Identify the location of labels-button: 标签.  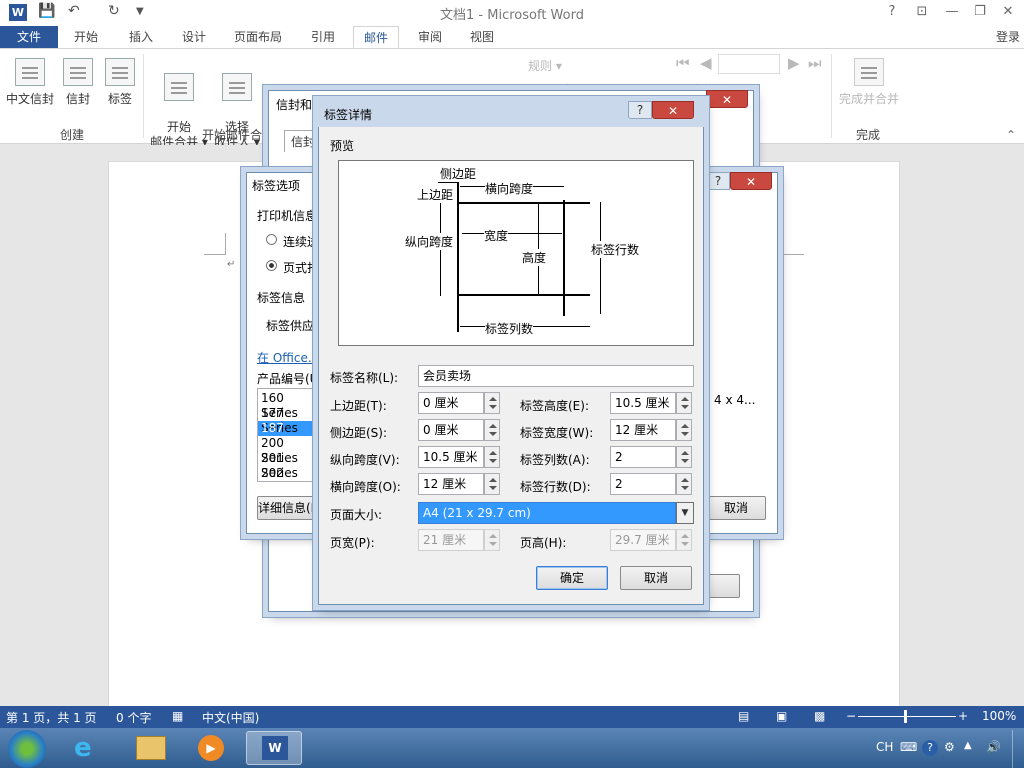
(120, 82).